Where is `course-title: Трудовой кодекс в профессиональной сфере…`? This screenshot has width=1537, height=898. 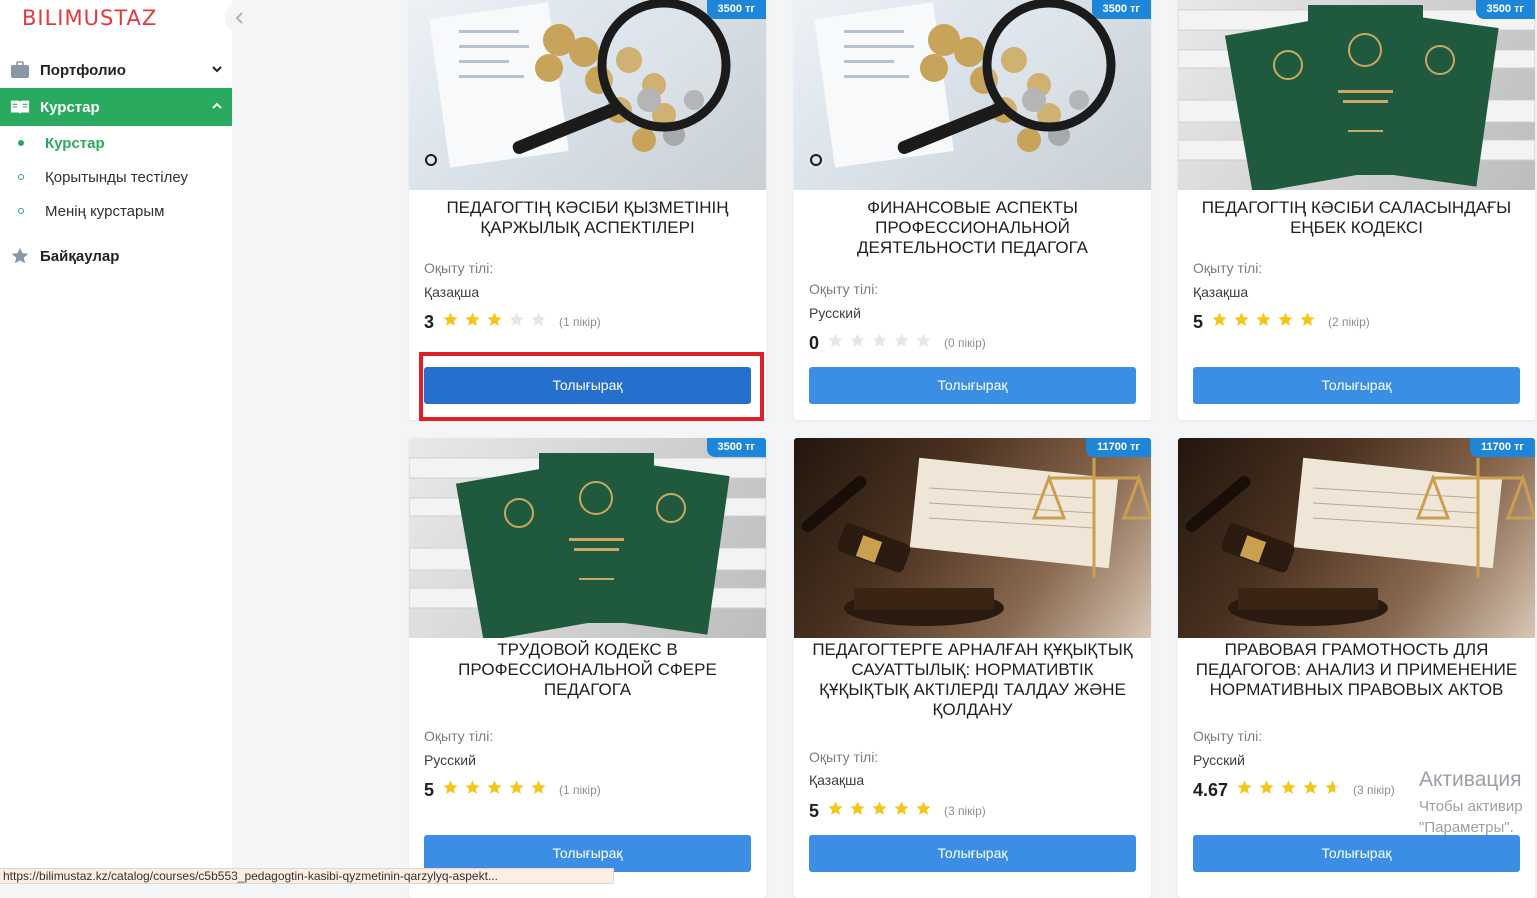 course-title: Трудовой кодекс в профессиональной сфере… is located at coordinates (587, 670).